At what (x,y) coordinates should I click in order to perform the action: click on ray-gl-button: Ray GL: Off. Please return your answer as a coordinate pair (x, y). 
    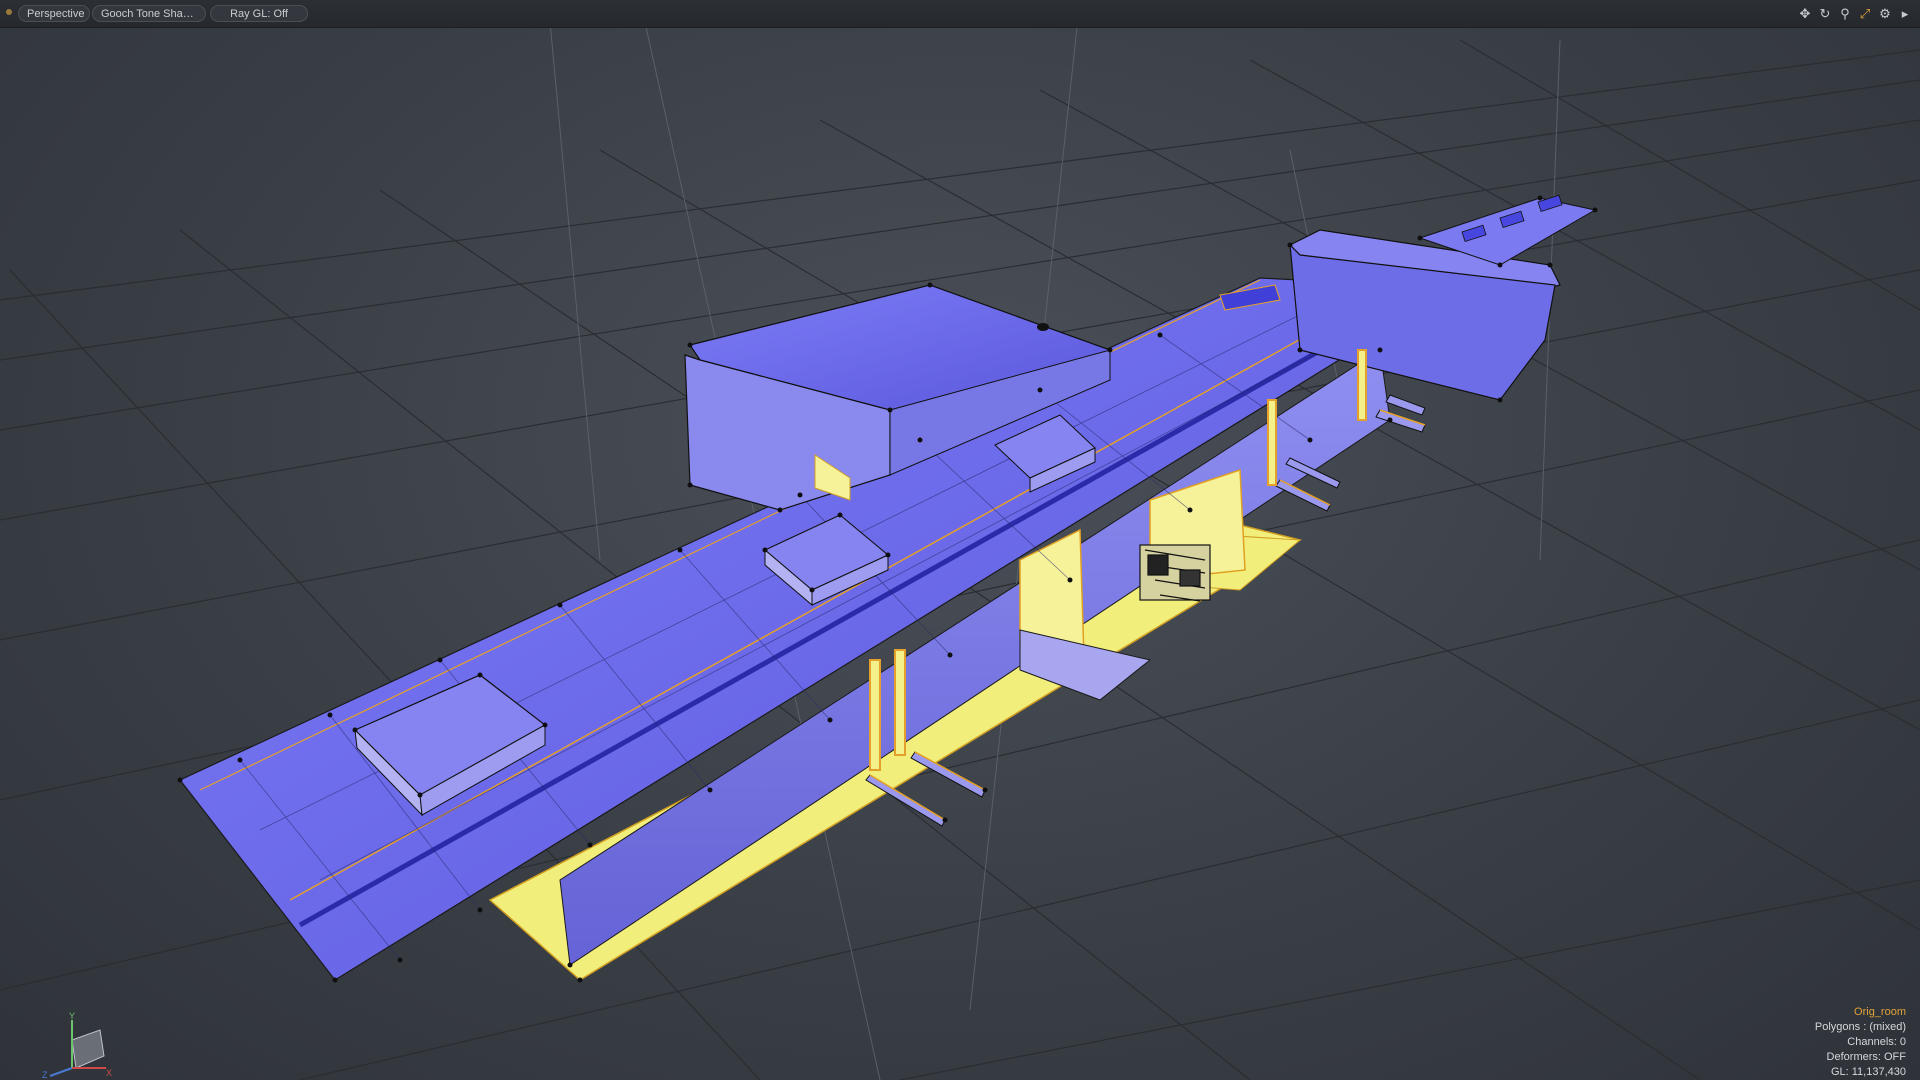
    Looking at the image, I should click on (259, 13).